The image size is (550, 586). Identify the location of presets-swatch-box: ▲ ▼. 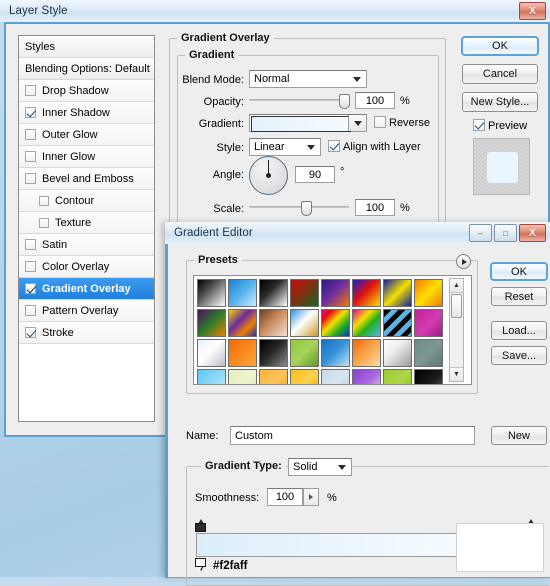
(332, 330).